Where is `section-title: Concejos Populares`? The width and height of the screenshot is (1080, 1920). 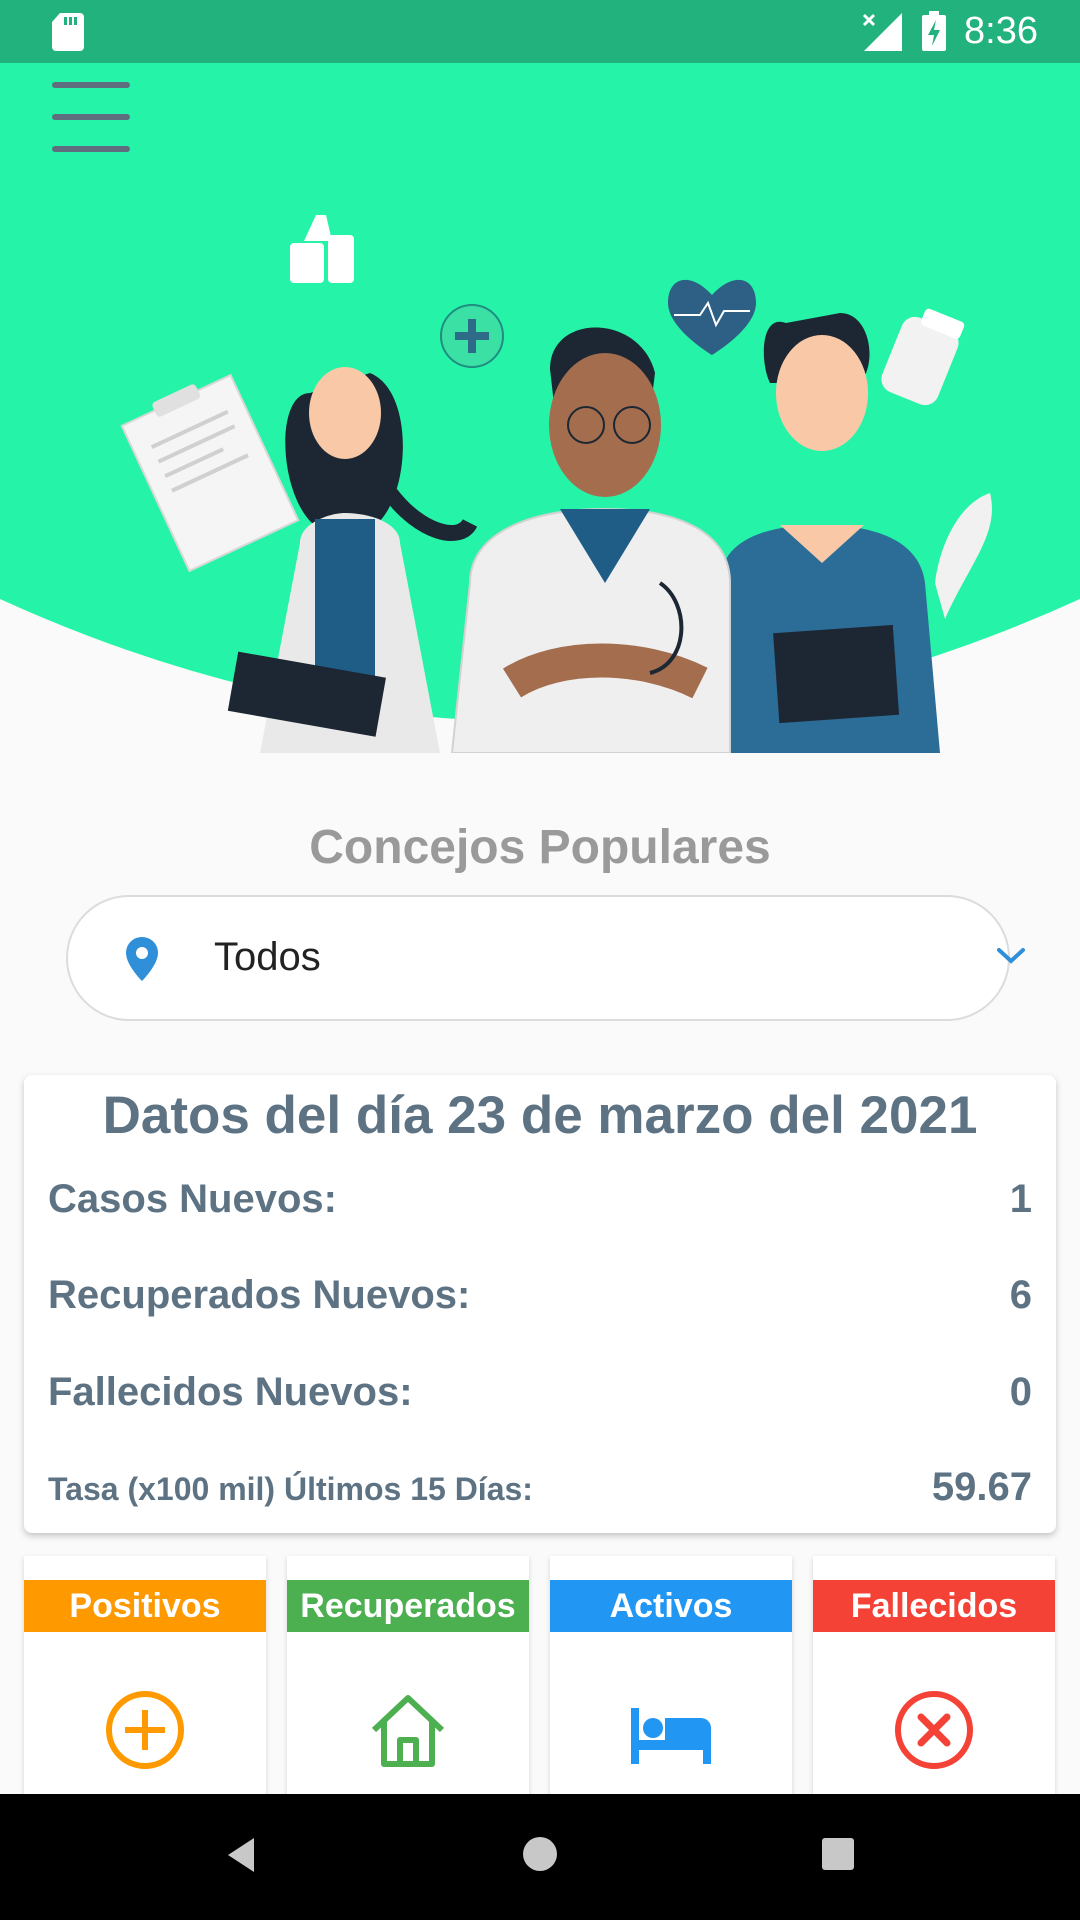
section-title: Concejos Populares is located at coordinates (540, 847).